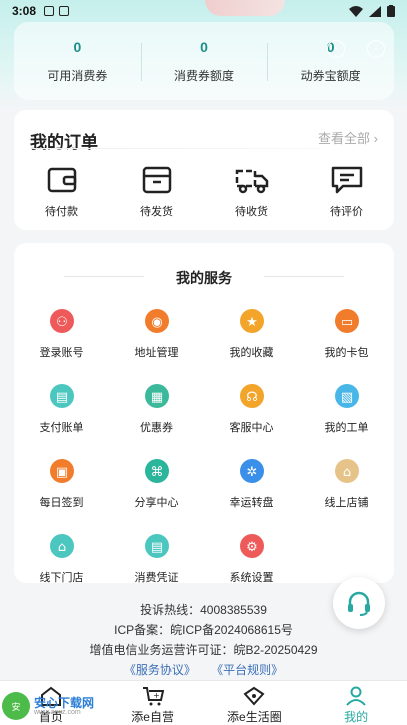 The width and height of the screenshot is (407, 725). I want to click on watermark-name: 安心下载网, so click(64, 702).